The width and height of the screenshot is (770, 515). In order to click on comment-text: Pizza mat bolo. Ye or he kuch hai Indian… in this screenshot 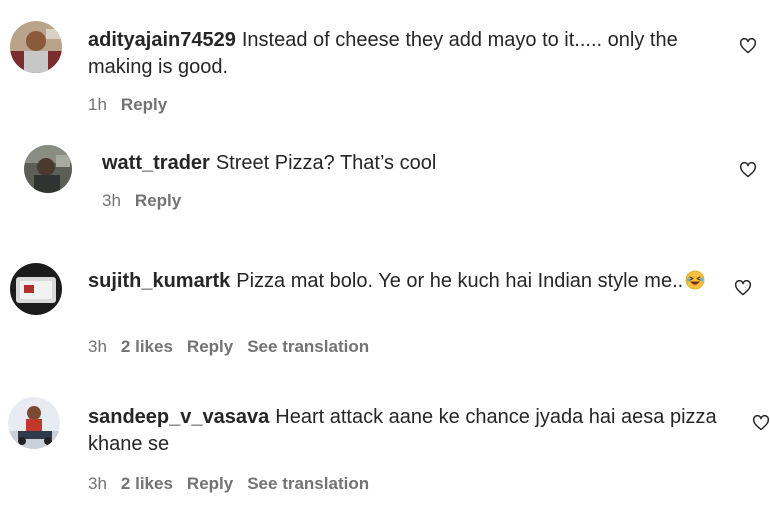, I will do `click(460, 281)`.